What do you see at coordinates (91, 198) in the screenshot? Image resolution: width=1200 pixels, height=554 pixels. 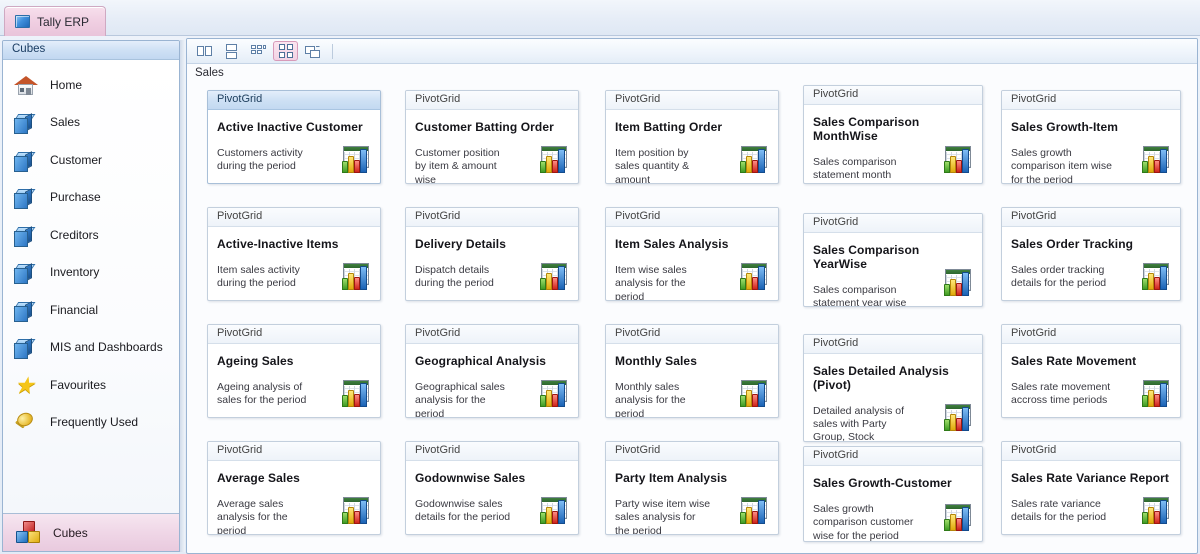 I see `sidebar-item-purchase: Purchase` at bounding box center [91, 198].